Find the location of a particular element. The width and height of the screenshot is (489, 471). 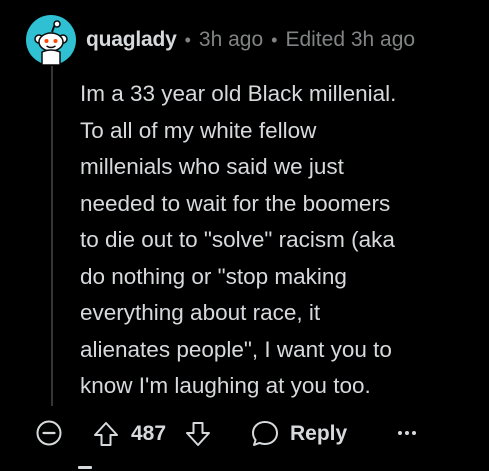

edited-timestamp: Edited 3h ago is located at coordinates (350, 39).